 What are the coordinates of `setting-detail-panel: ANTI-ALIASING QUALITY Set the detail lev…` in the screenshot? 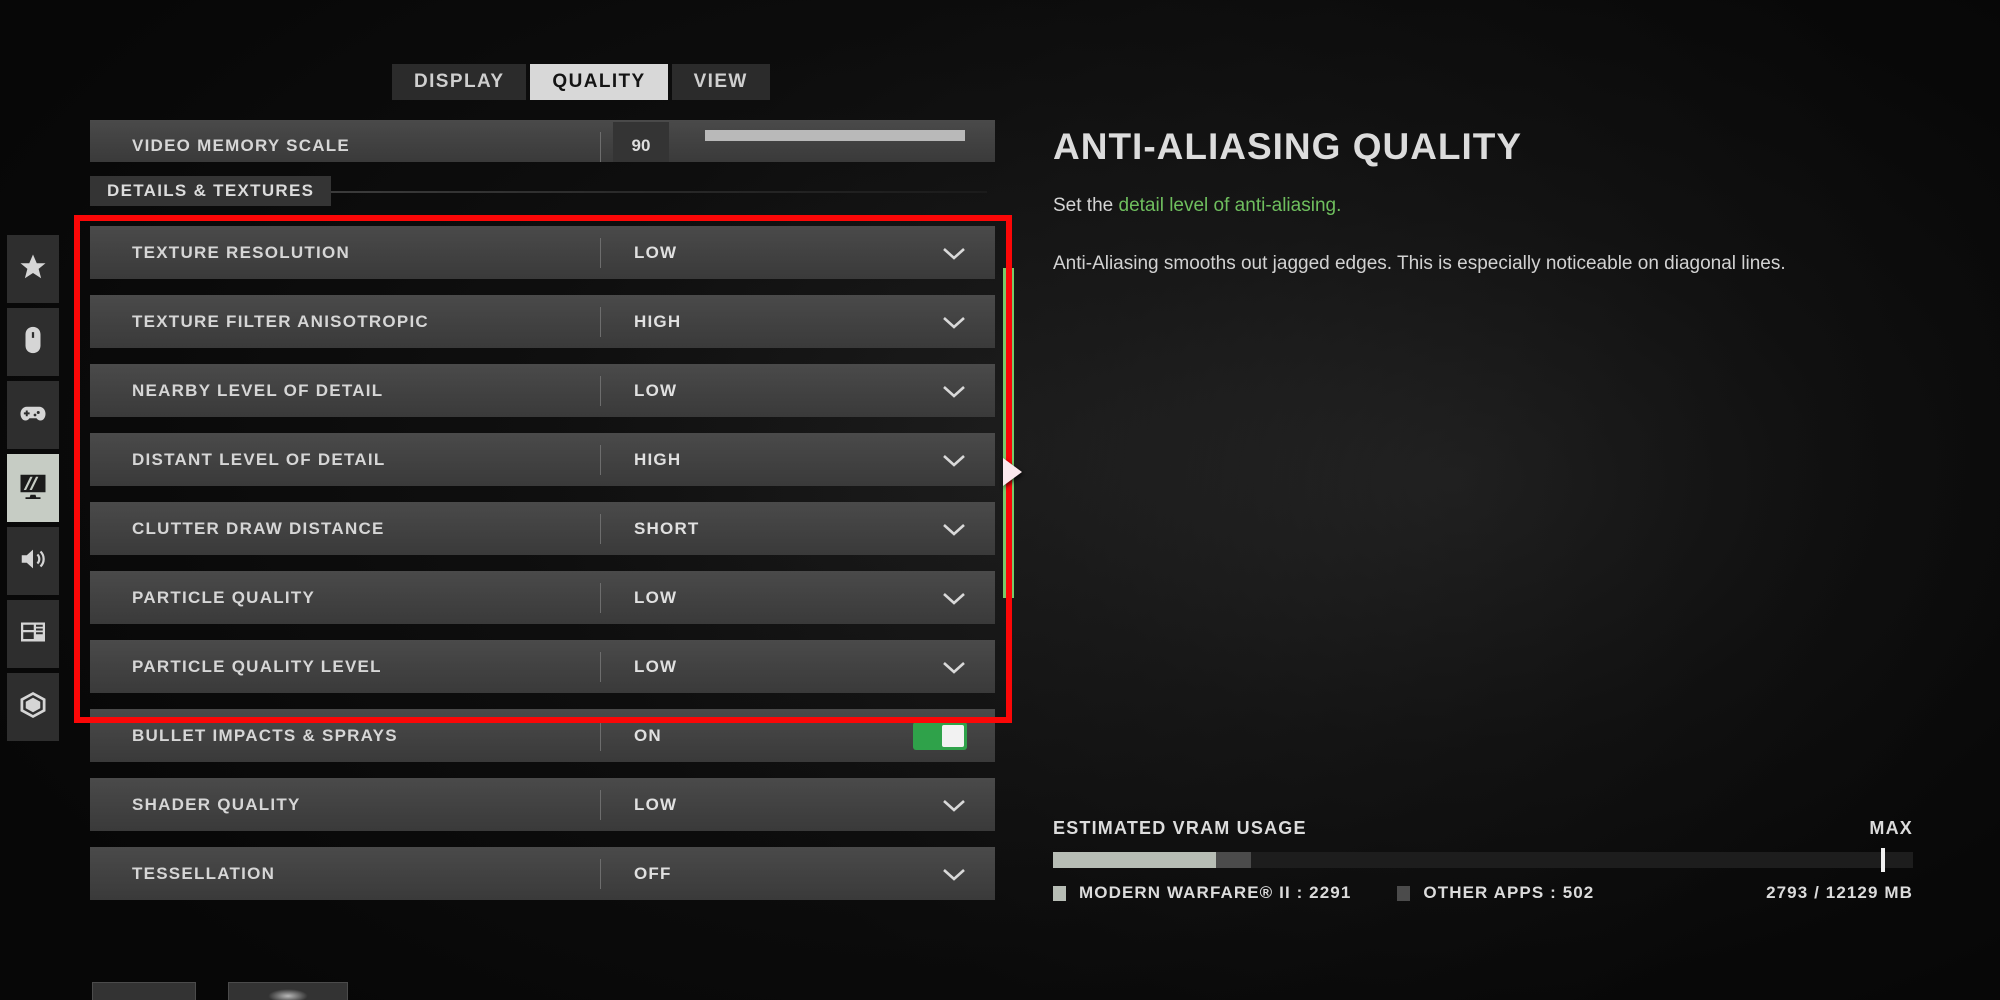 It's located at (1483, 202).